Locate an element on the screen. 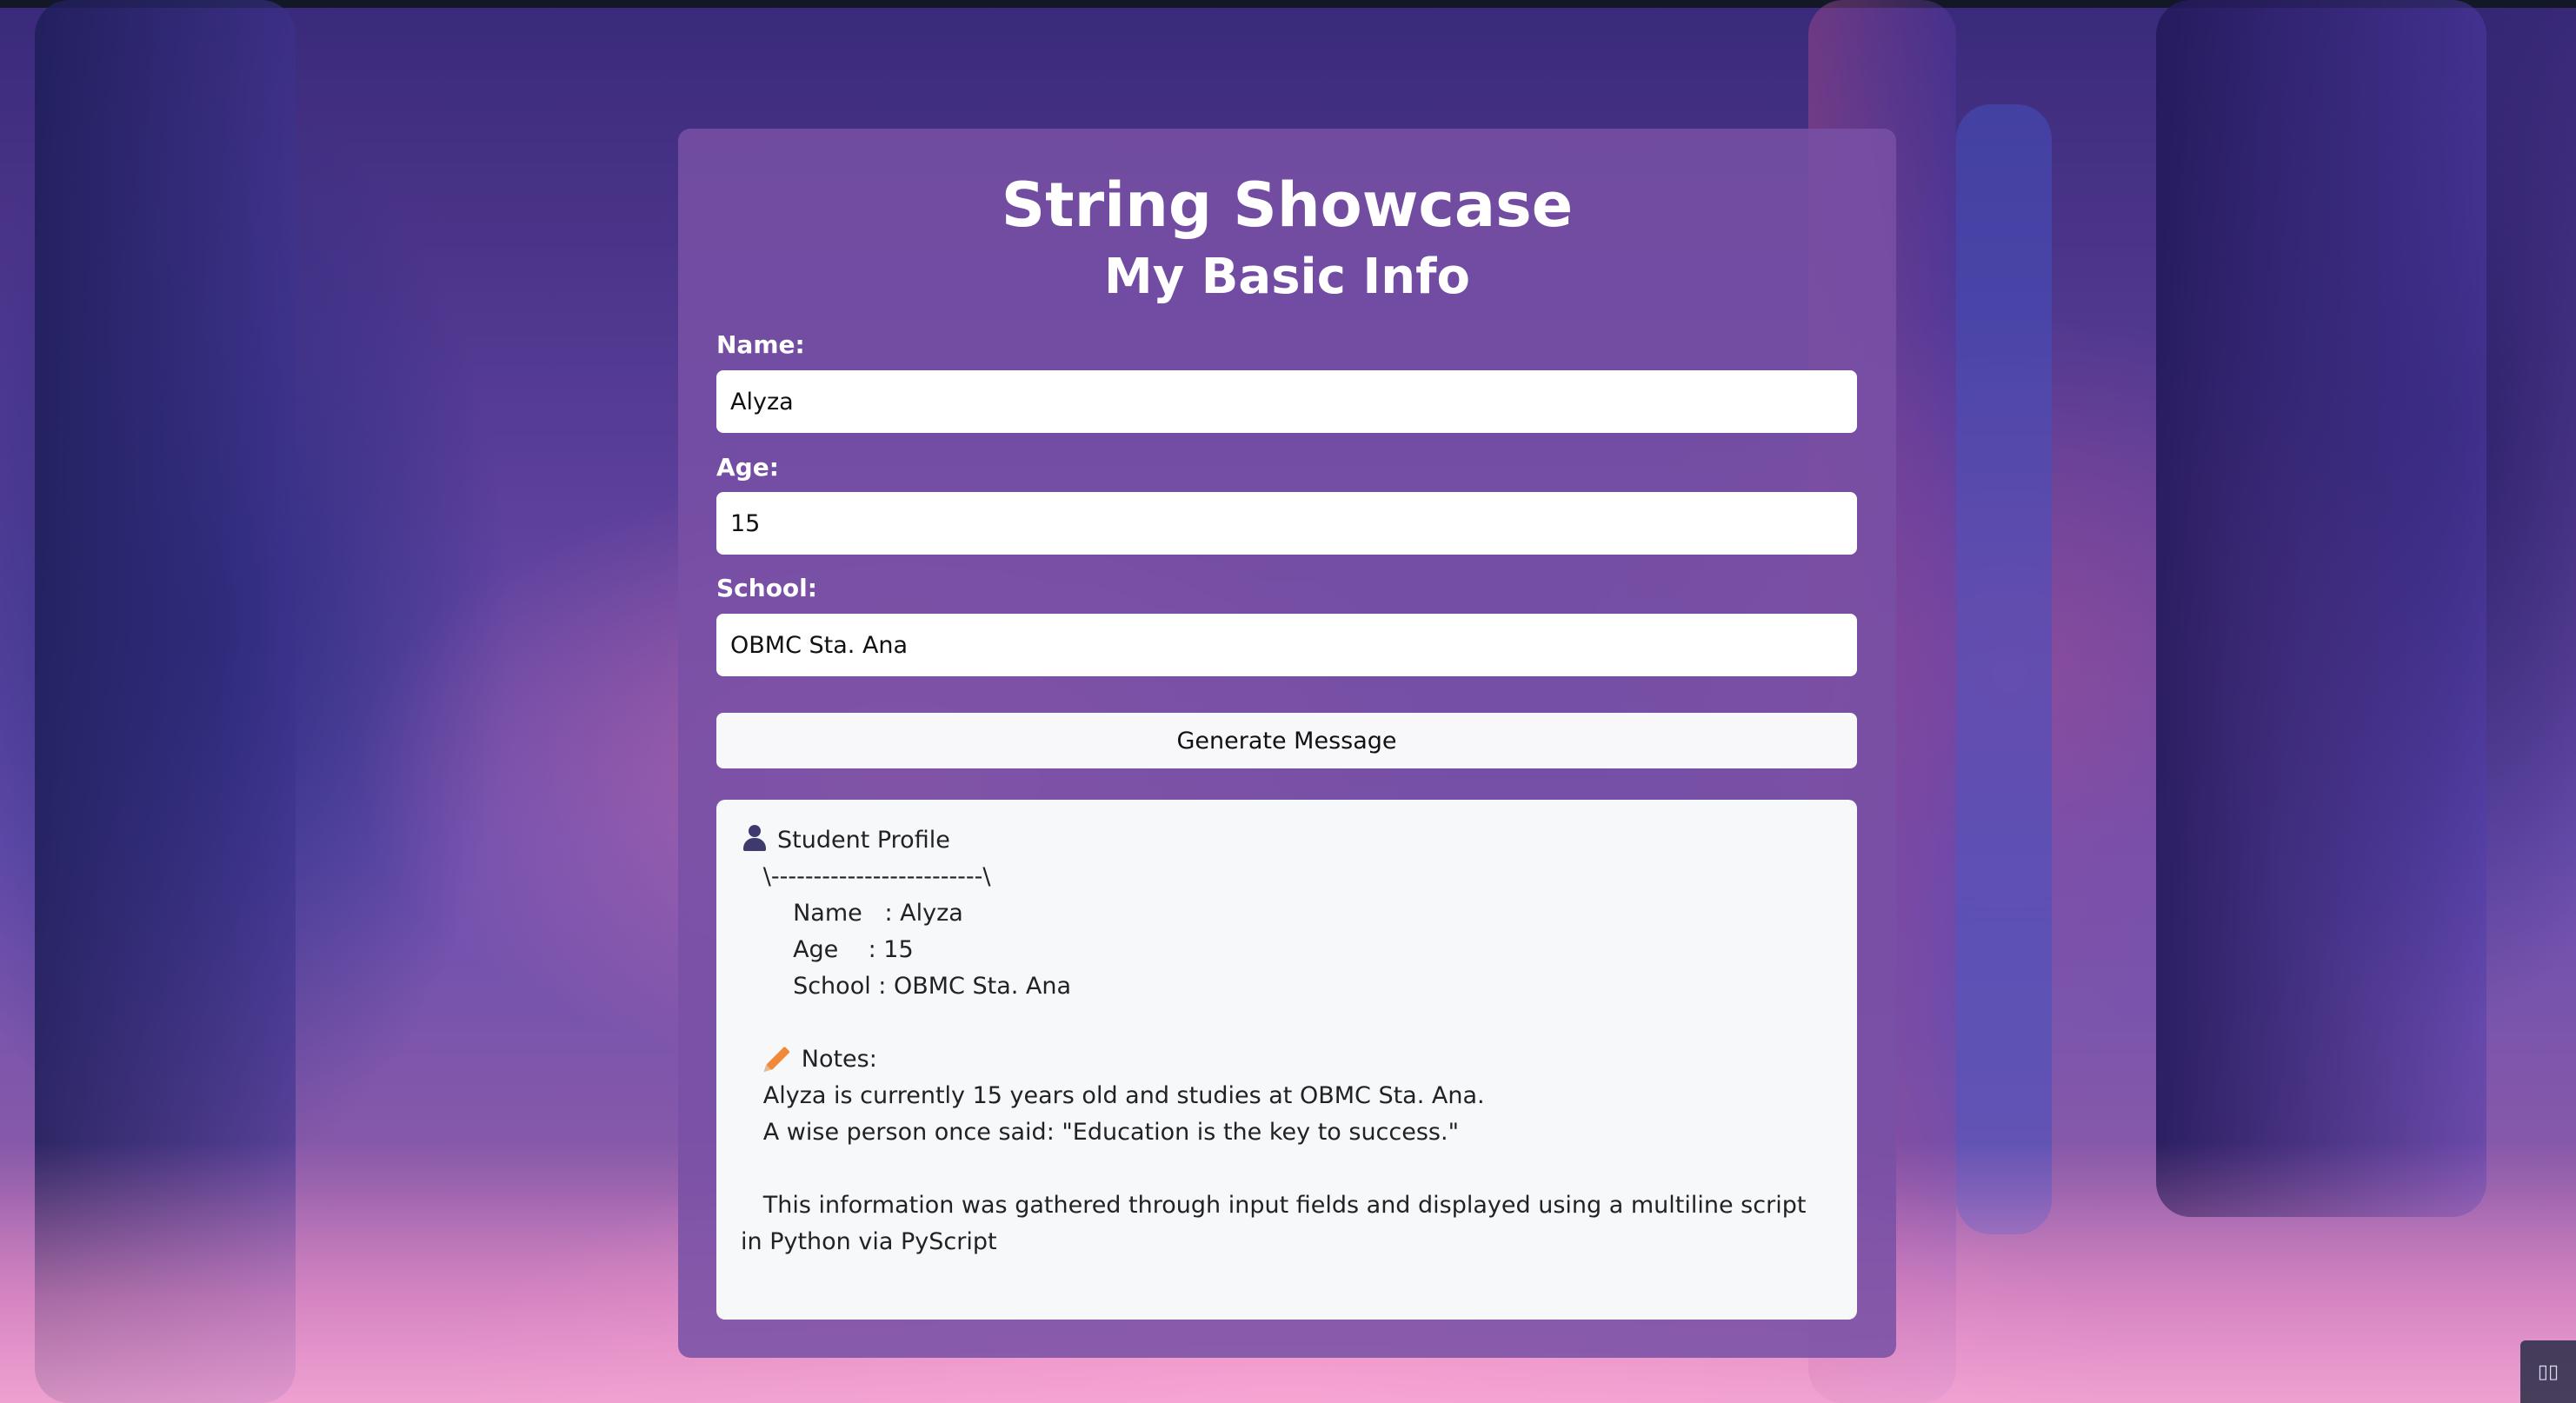 Image resolution: width=2576 pixels, height=1403 pixels. name-label: Name: is located at coordinates (760, 344).